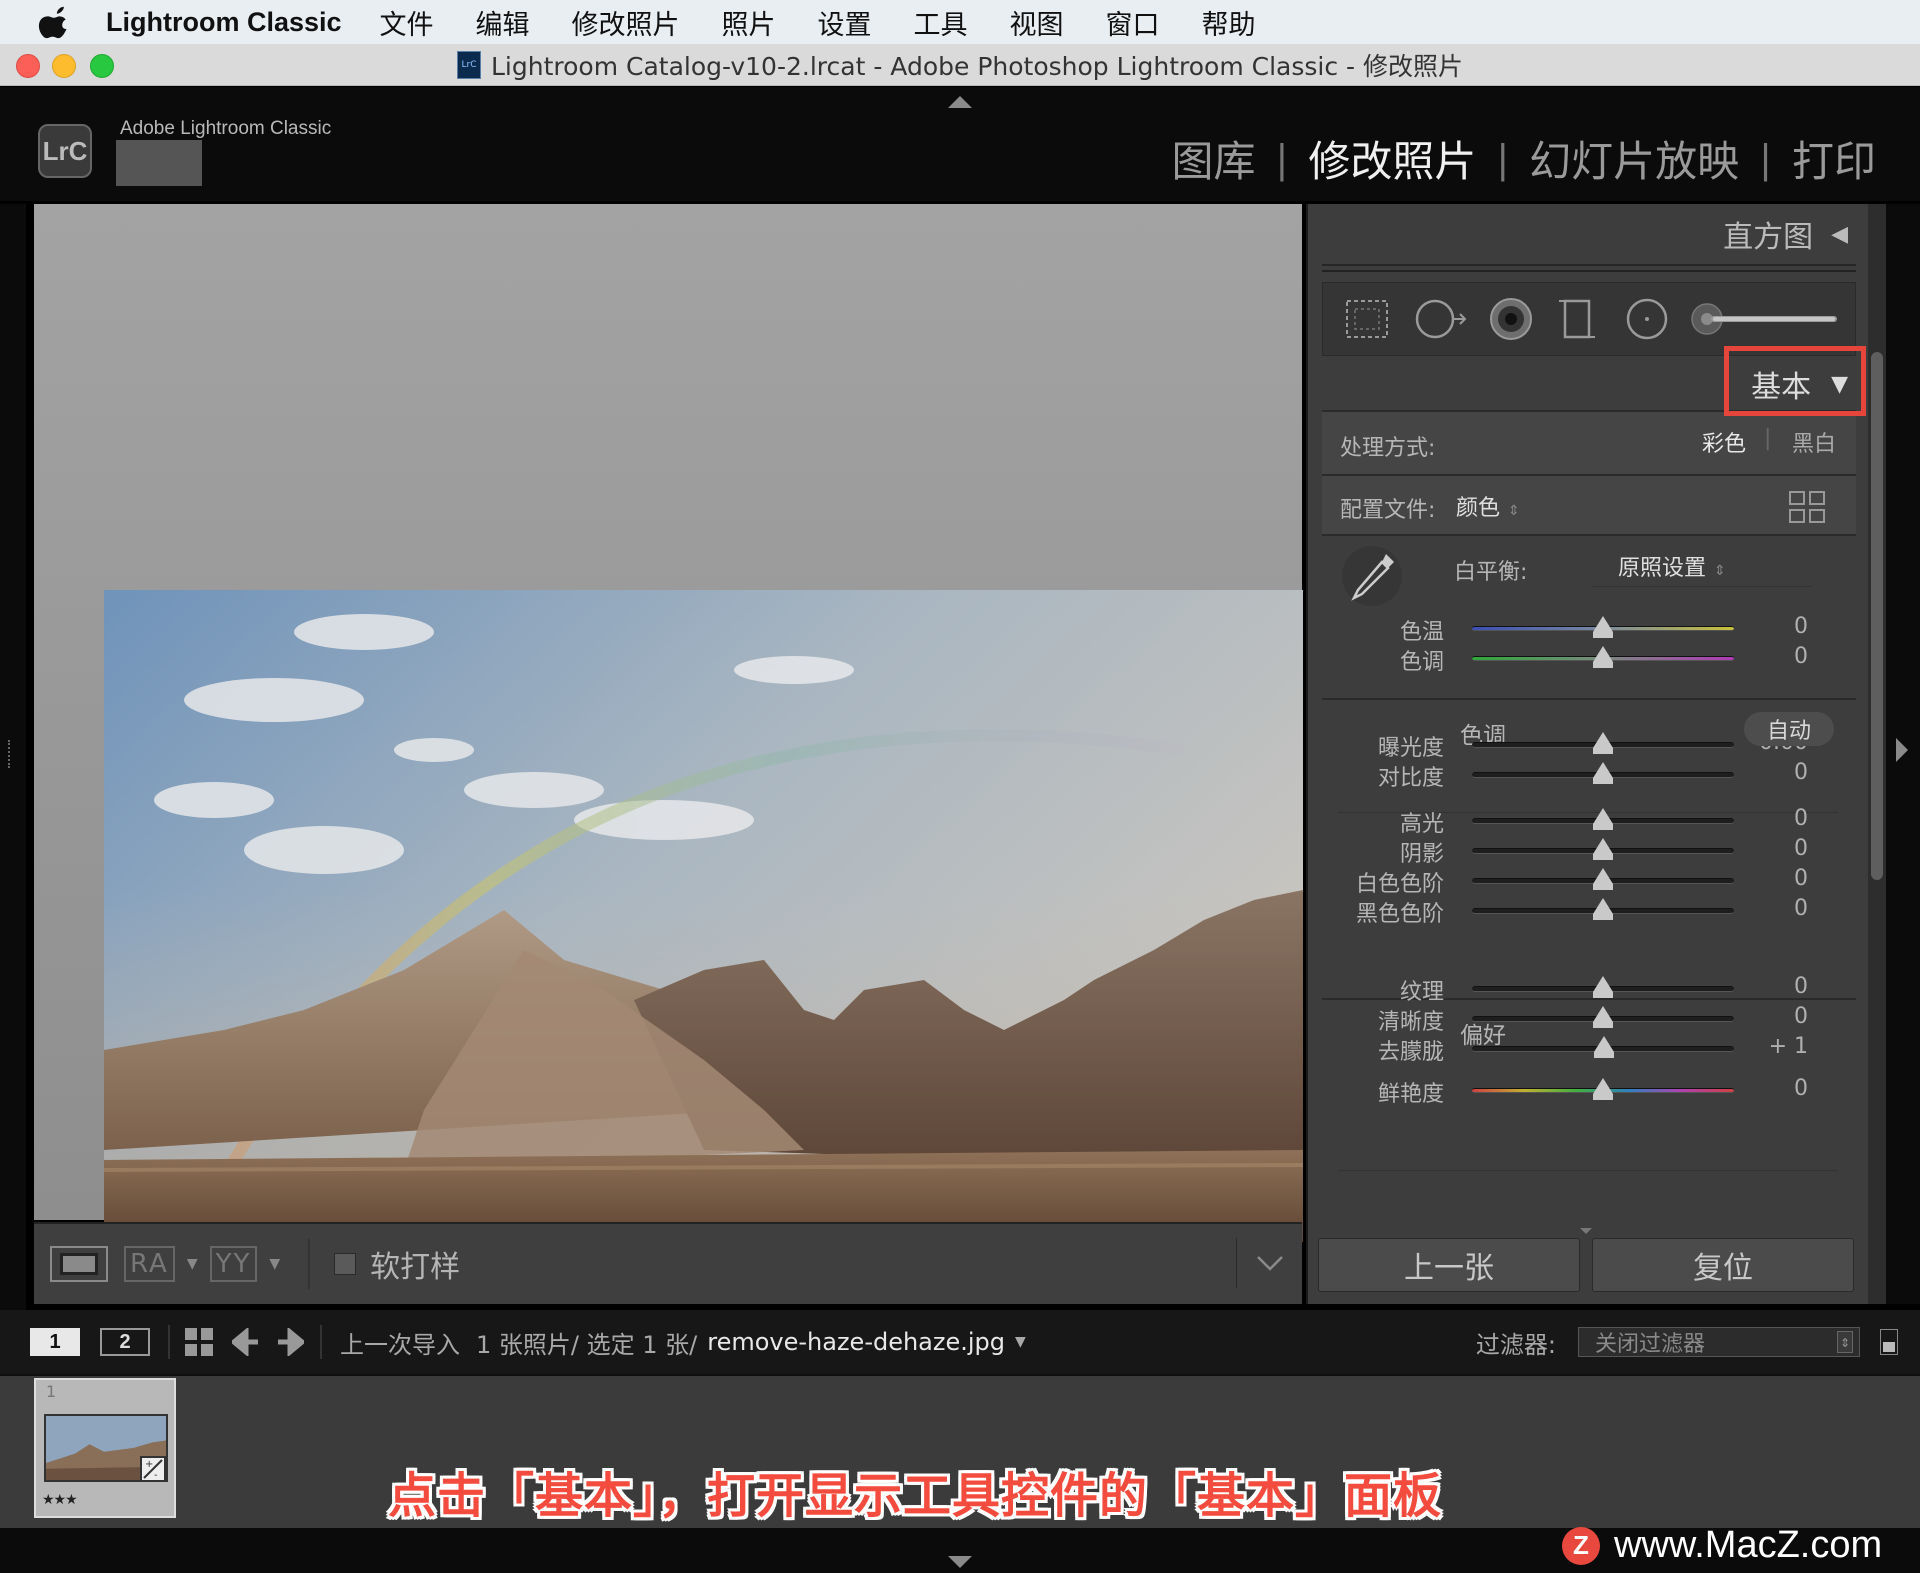 This screenshot has width=1920, height=1573. I want to click on white-balance-value: 原照设置, so click(1662, 568).